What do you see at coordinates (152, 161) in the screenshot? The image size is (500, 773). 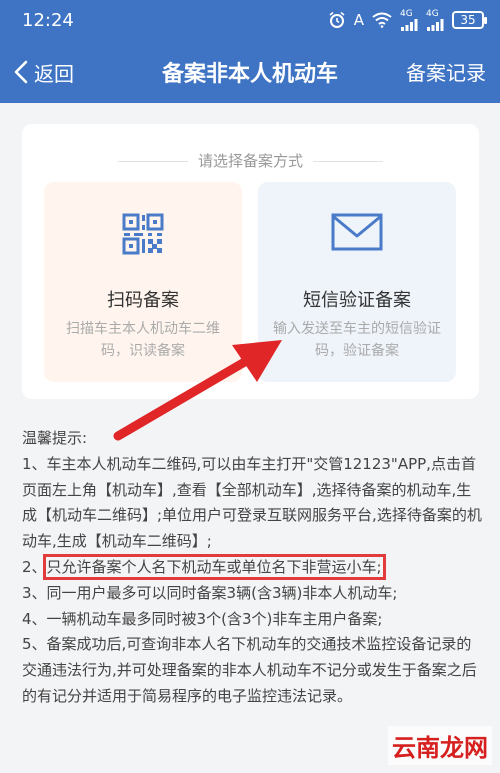 I see `divider-left` at bounding box center [152, 161].